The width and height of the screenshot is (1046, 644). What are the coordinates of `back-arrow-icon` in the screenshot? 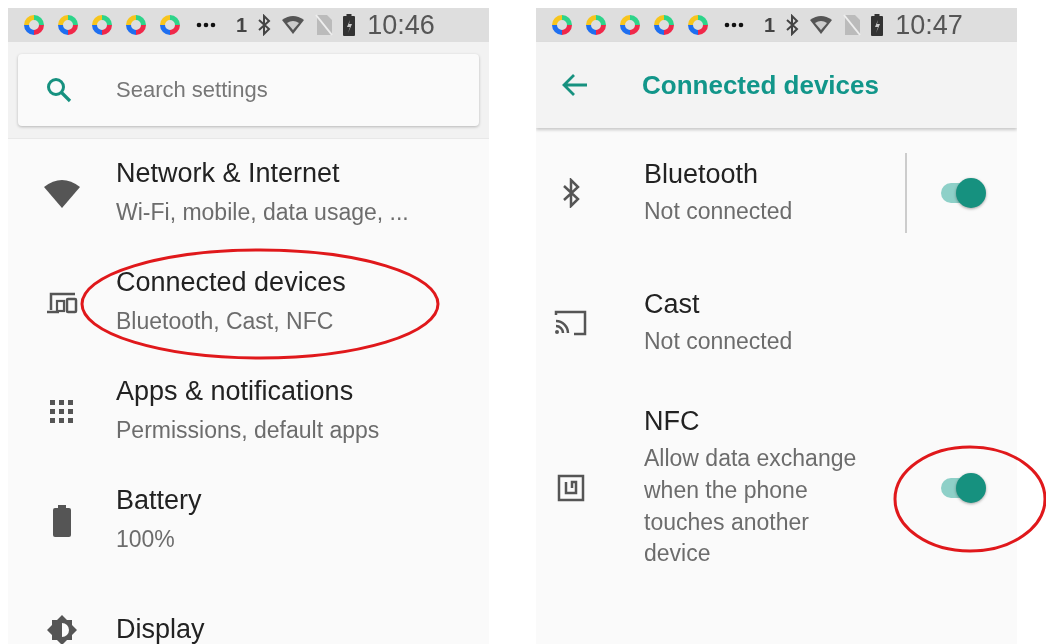 It's located at (575, 85).